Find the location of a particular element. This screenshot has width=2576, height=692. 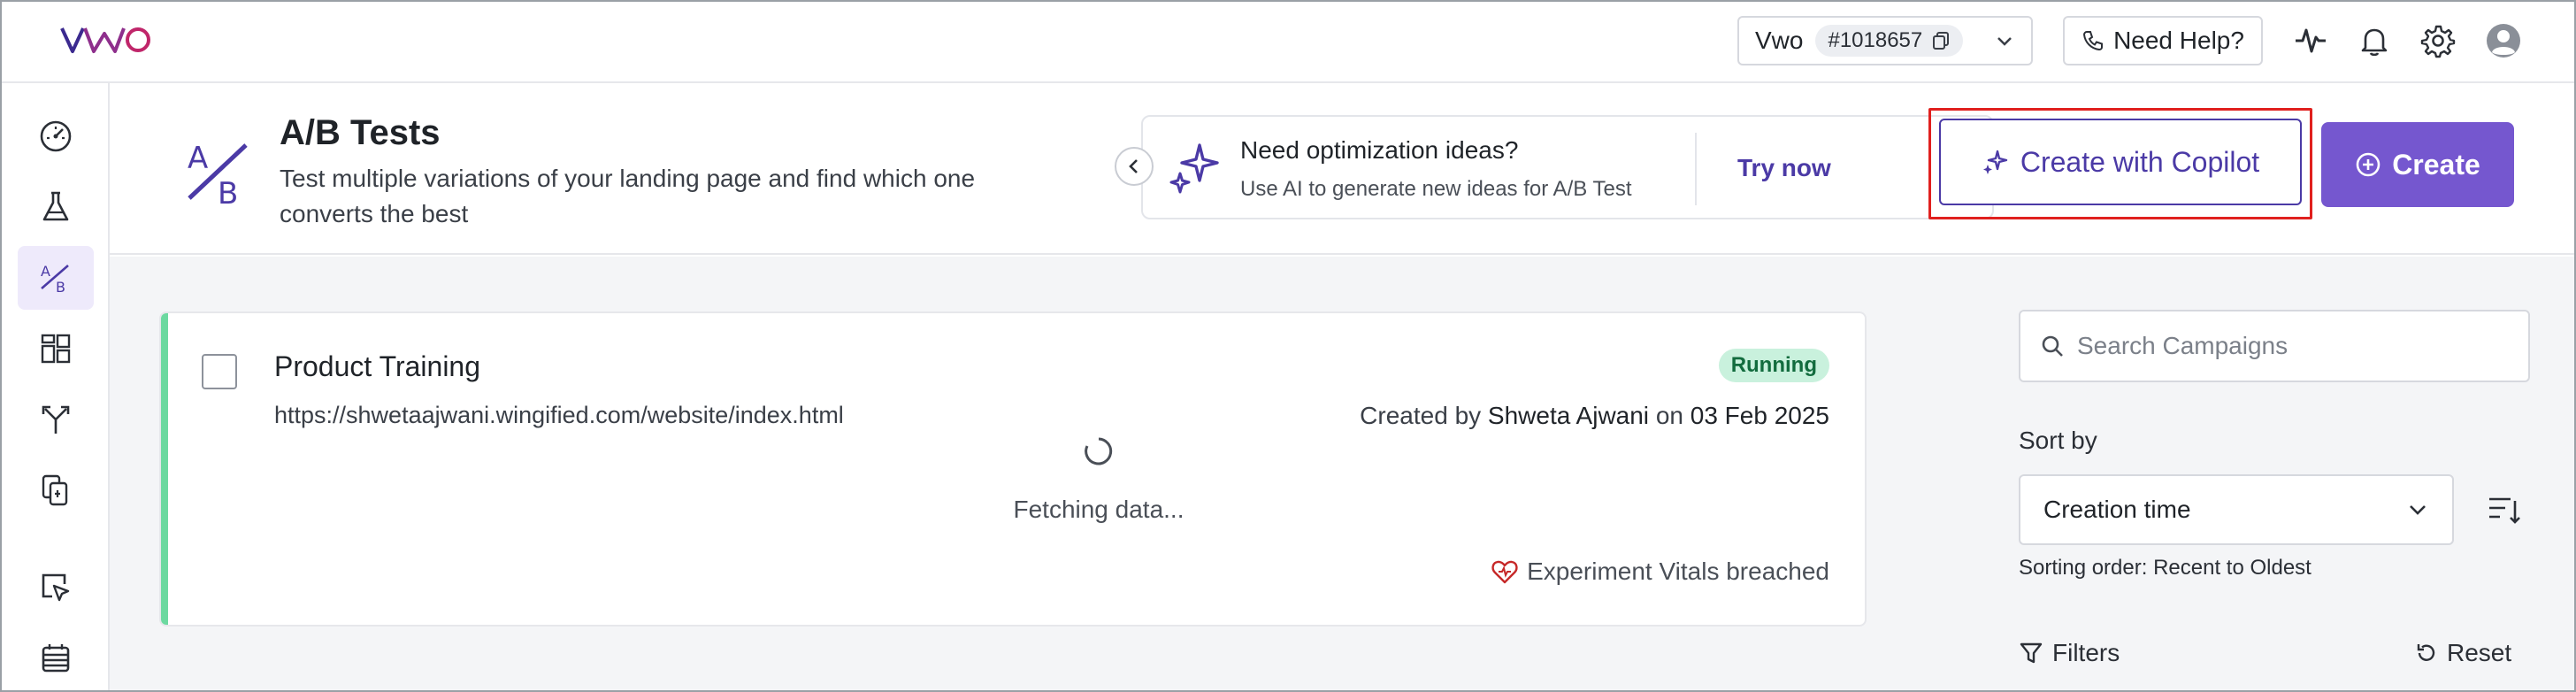

calendar-icon is located at coordinates (56, 658).